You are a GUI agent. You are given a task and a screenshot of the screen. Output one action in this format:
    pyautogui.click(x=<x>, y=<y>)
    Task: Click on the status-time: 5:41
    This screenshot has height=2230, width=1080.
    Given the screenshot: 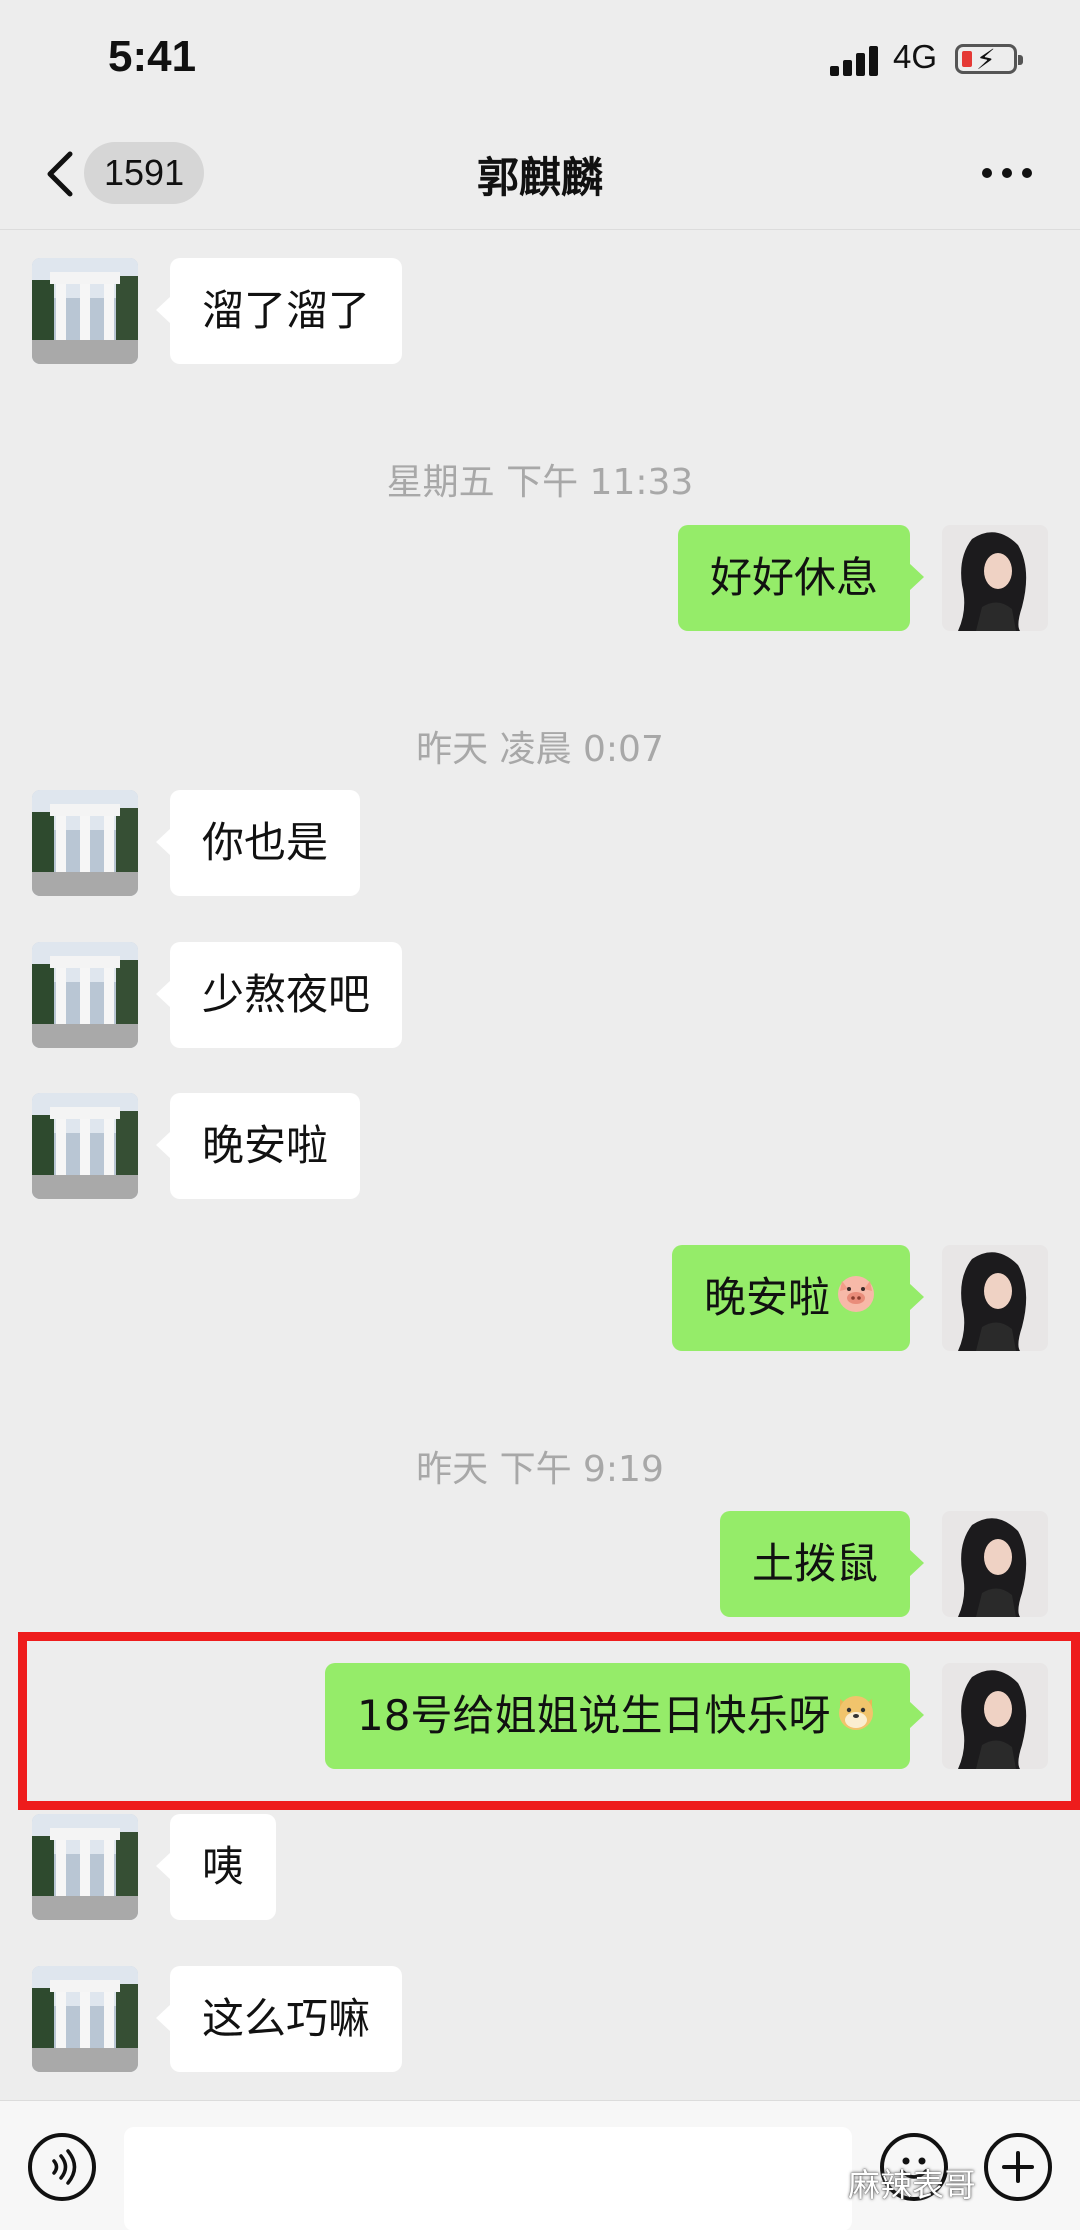 What is the action you would take?
    pyautogui.click(x=152, y=56)
    